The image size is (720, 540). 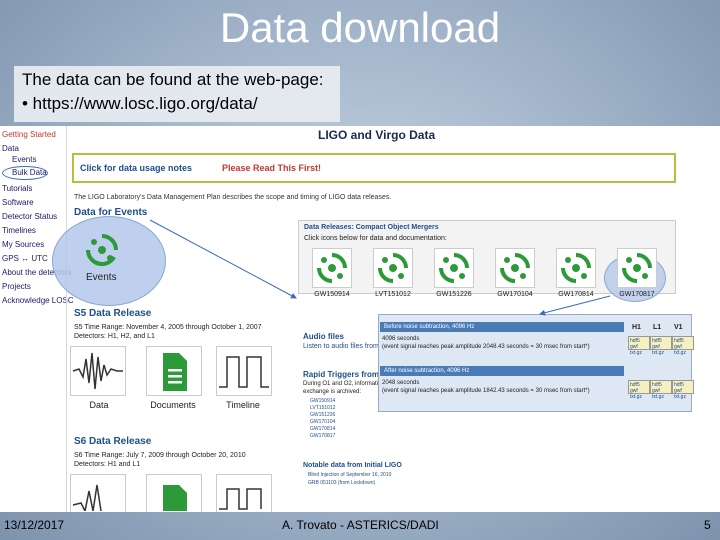 I want to click on callout-arrows, so click(x=380, y=267).